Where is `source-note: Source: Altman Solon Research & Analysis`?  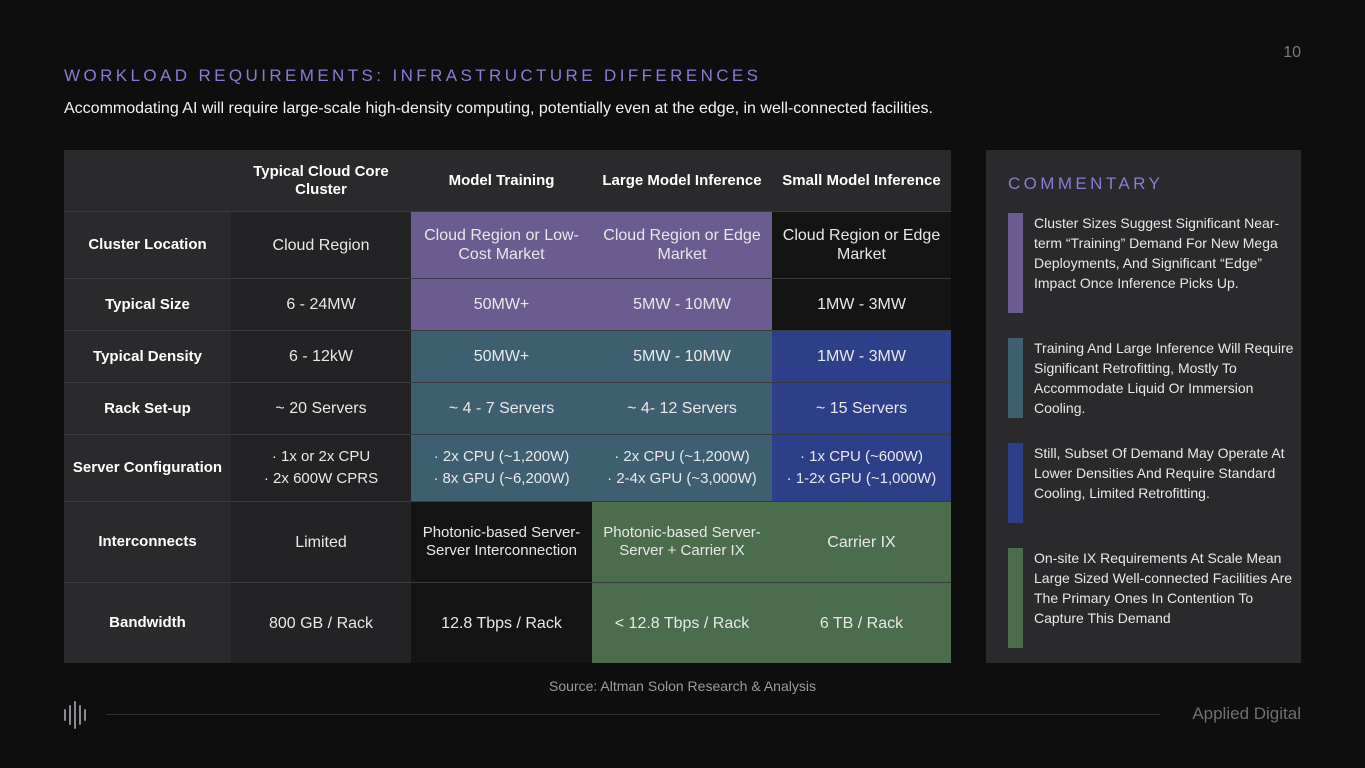 source-note: Source: Altman Solon Research & Analysis is located at coordinates (682, 686).